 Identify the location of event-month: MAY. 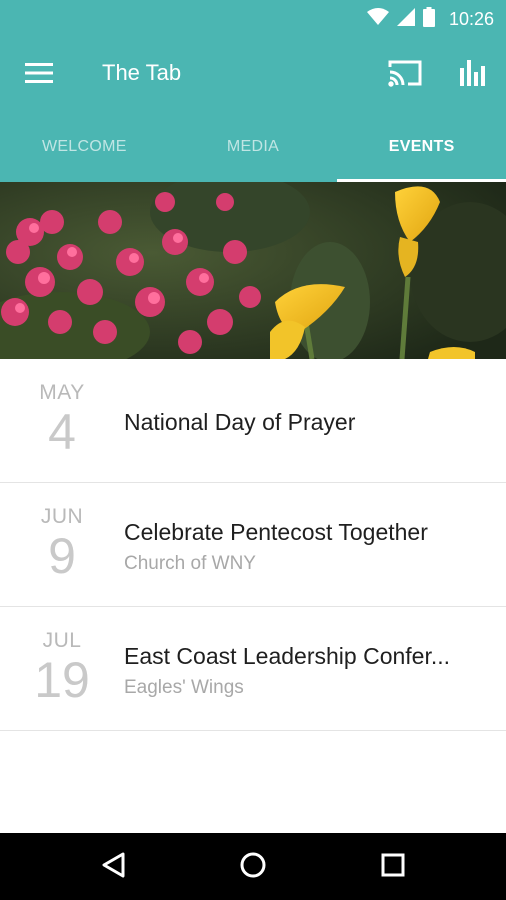
(62, 392).